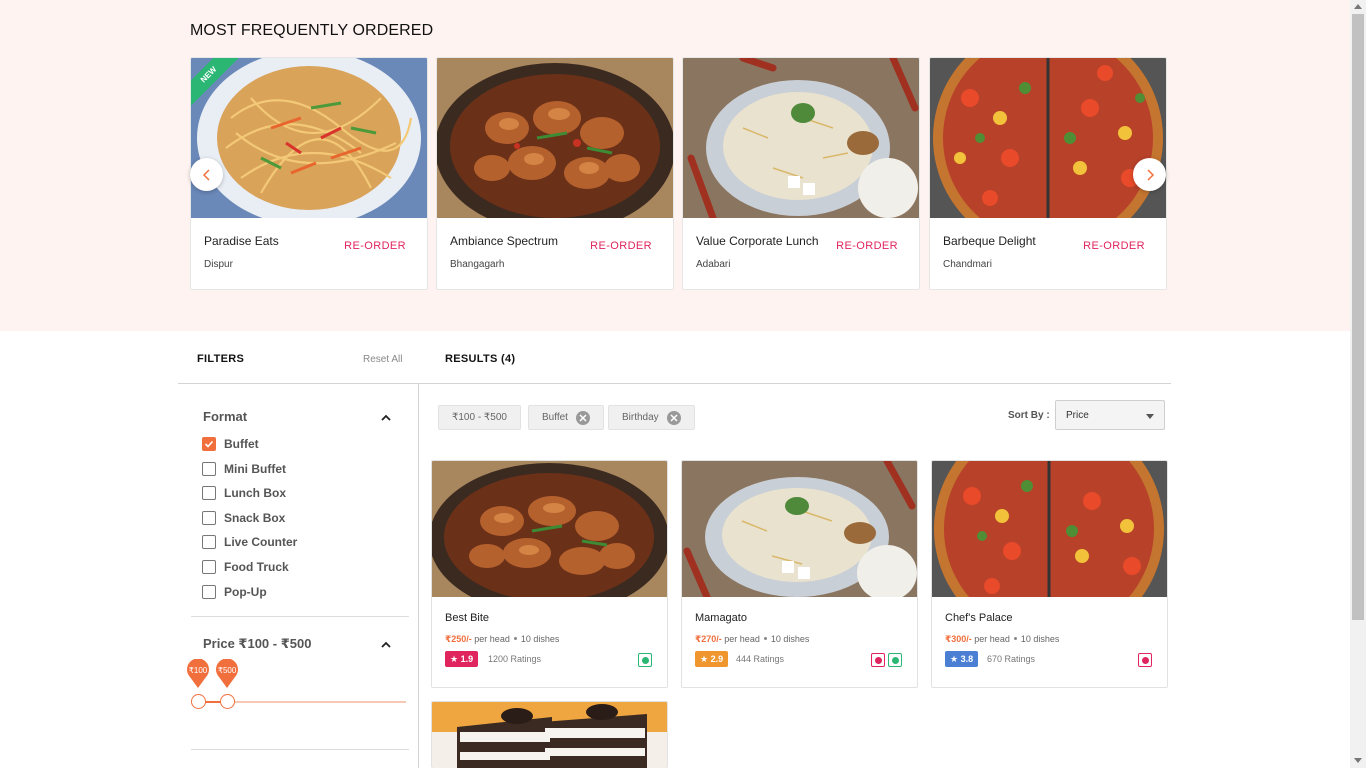  Describe the element at coordinates (257, 643) in the screenshot. I see `price-filter-title: Price ₹100 - ₹500` at that location.